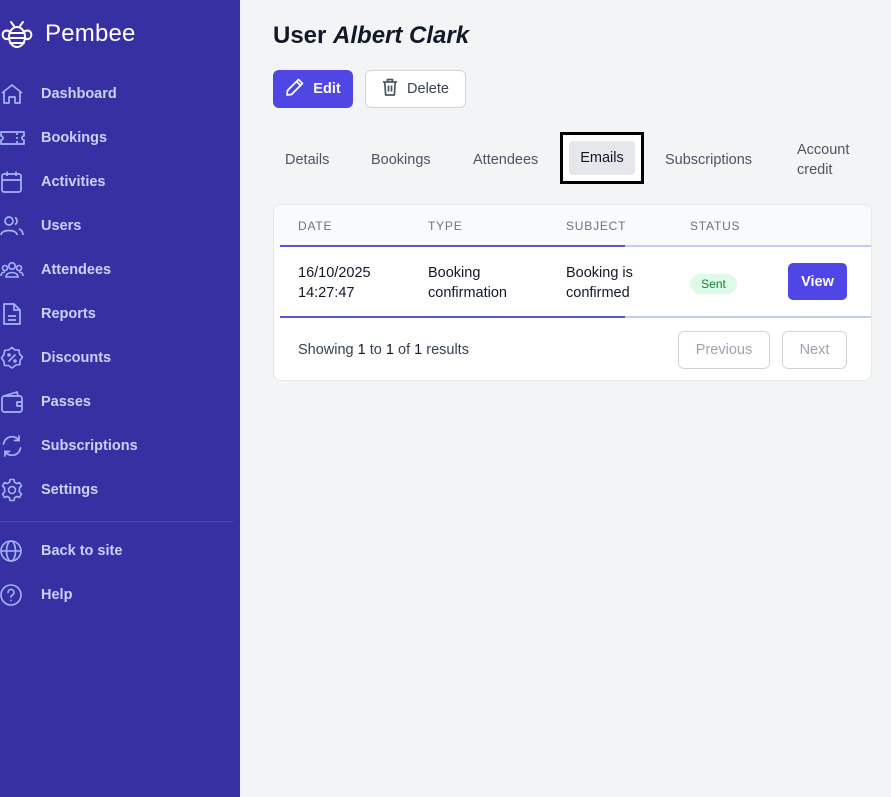 This screenshot has width=891, height=797. Describe the element at coordinates (814, 350) in the screenshot. I see `next-button: Next` at that location.